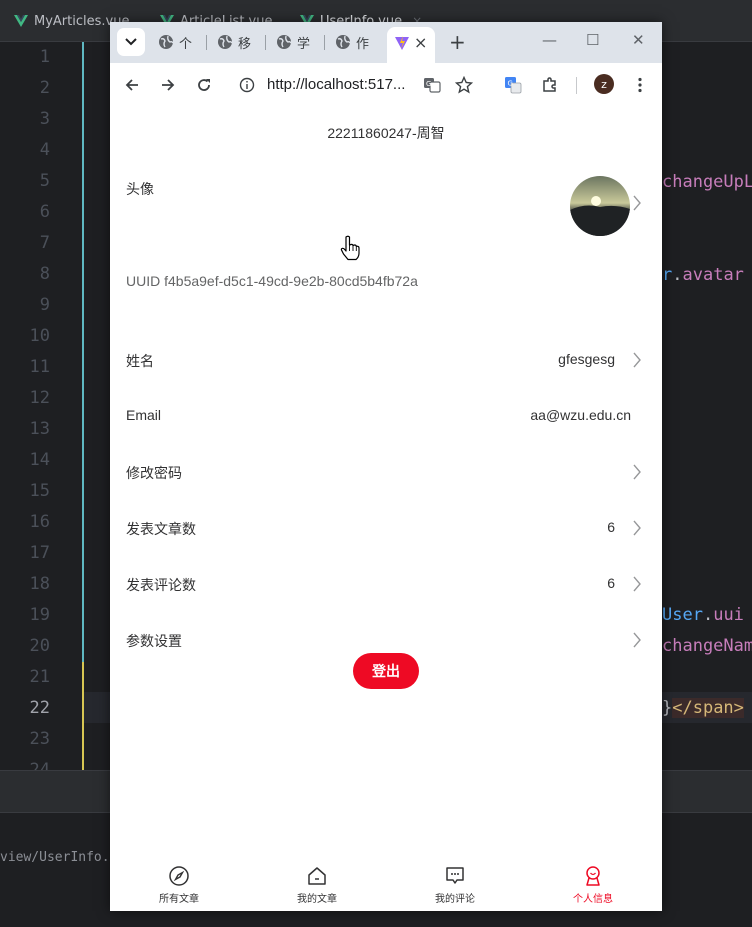 Image resolution: width=752 pixels, height=927 pixels. What do you see at coordinates (420, 42) in the screenshot?
I see `close-icon: ×` at bounding box center [420, 42].